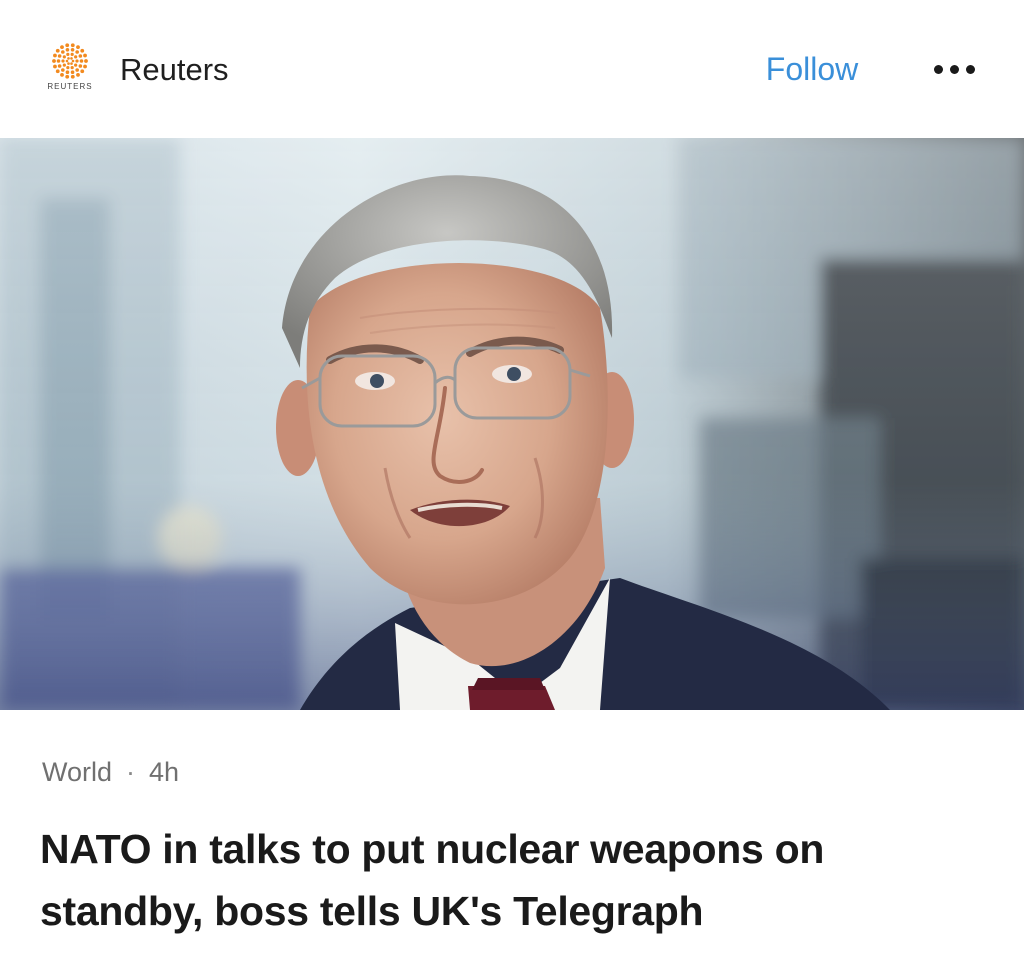 This screenshot has width=1024, height=971. I want to click on reuters-logo-icon: REUTERS, so click(70, 68).